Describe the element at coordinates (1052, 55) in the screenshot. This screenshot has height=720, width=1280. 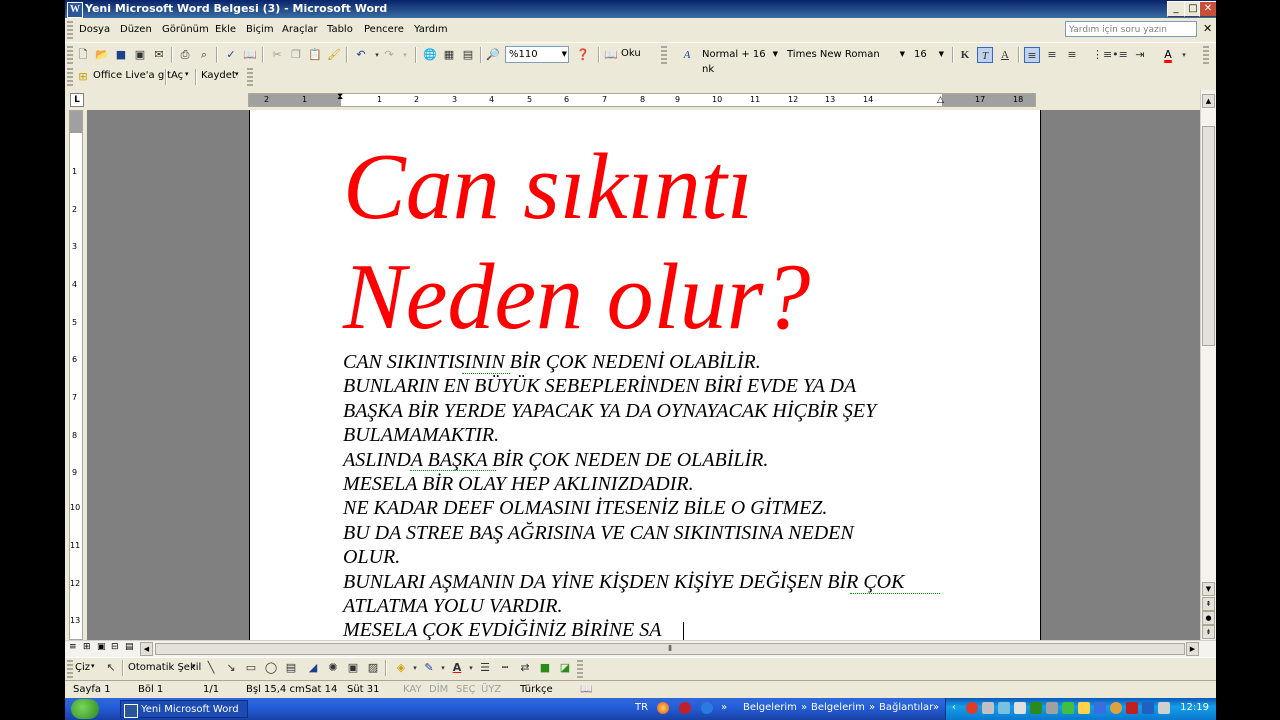
I see `align-center-icon: ≡` at that location.